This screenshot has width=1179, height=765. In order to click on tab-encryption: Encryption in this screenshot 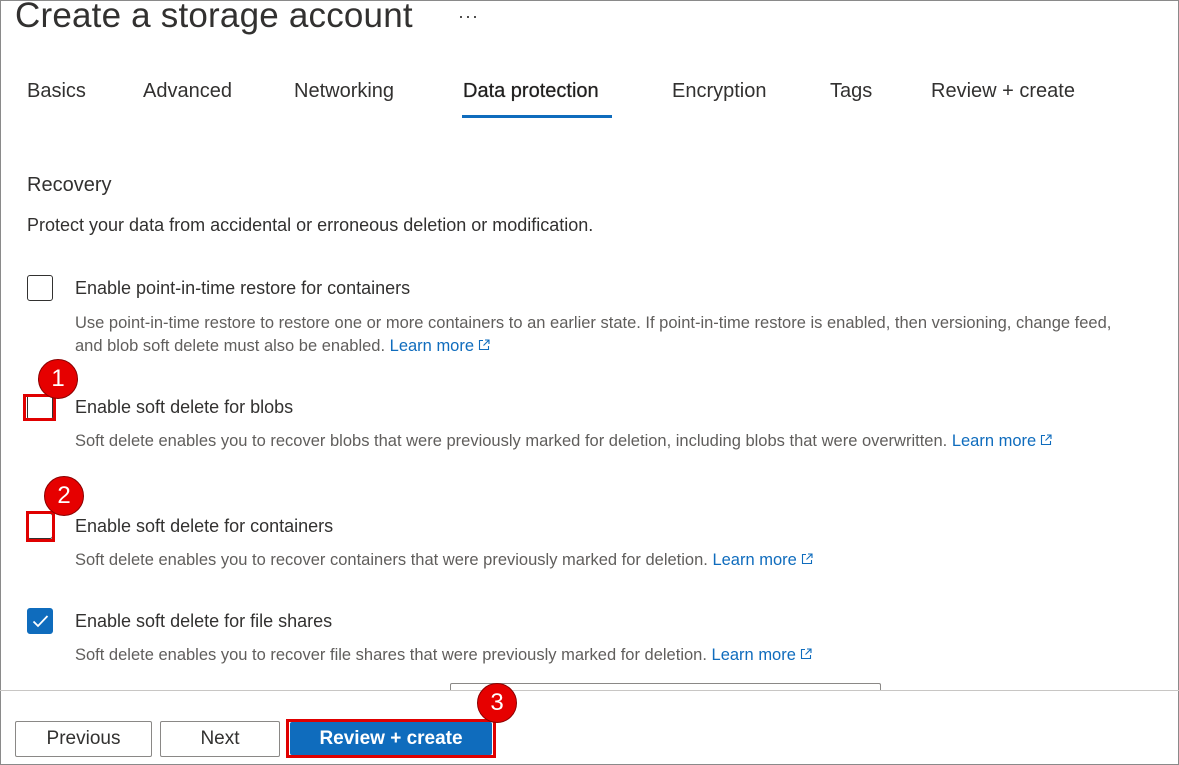, I will do `click(719, 91)`.